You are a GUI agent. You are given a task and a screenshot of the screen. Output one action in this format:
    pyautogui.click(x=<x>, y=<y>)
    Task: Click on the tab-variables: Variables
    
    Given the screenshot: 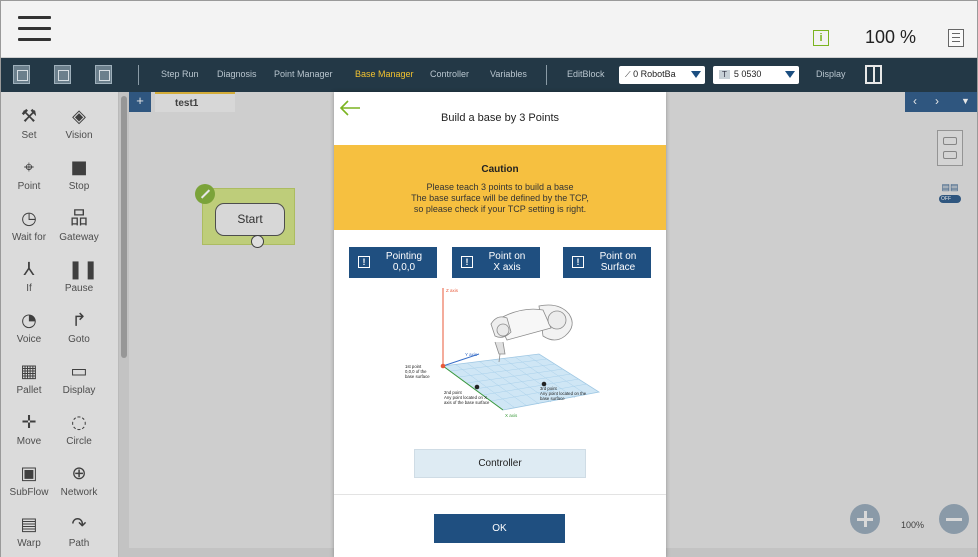 What is the action you would take?
    pyautogui.click(x=508, y=74)
    